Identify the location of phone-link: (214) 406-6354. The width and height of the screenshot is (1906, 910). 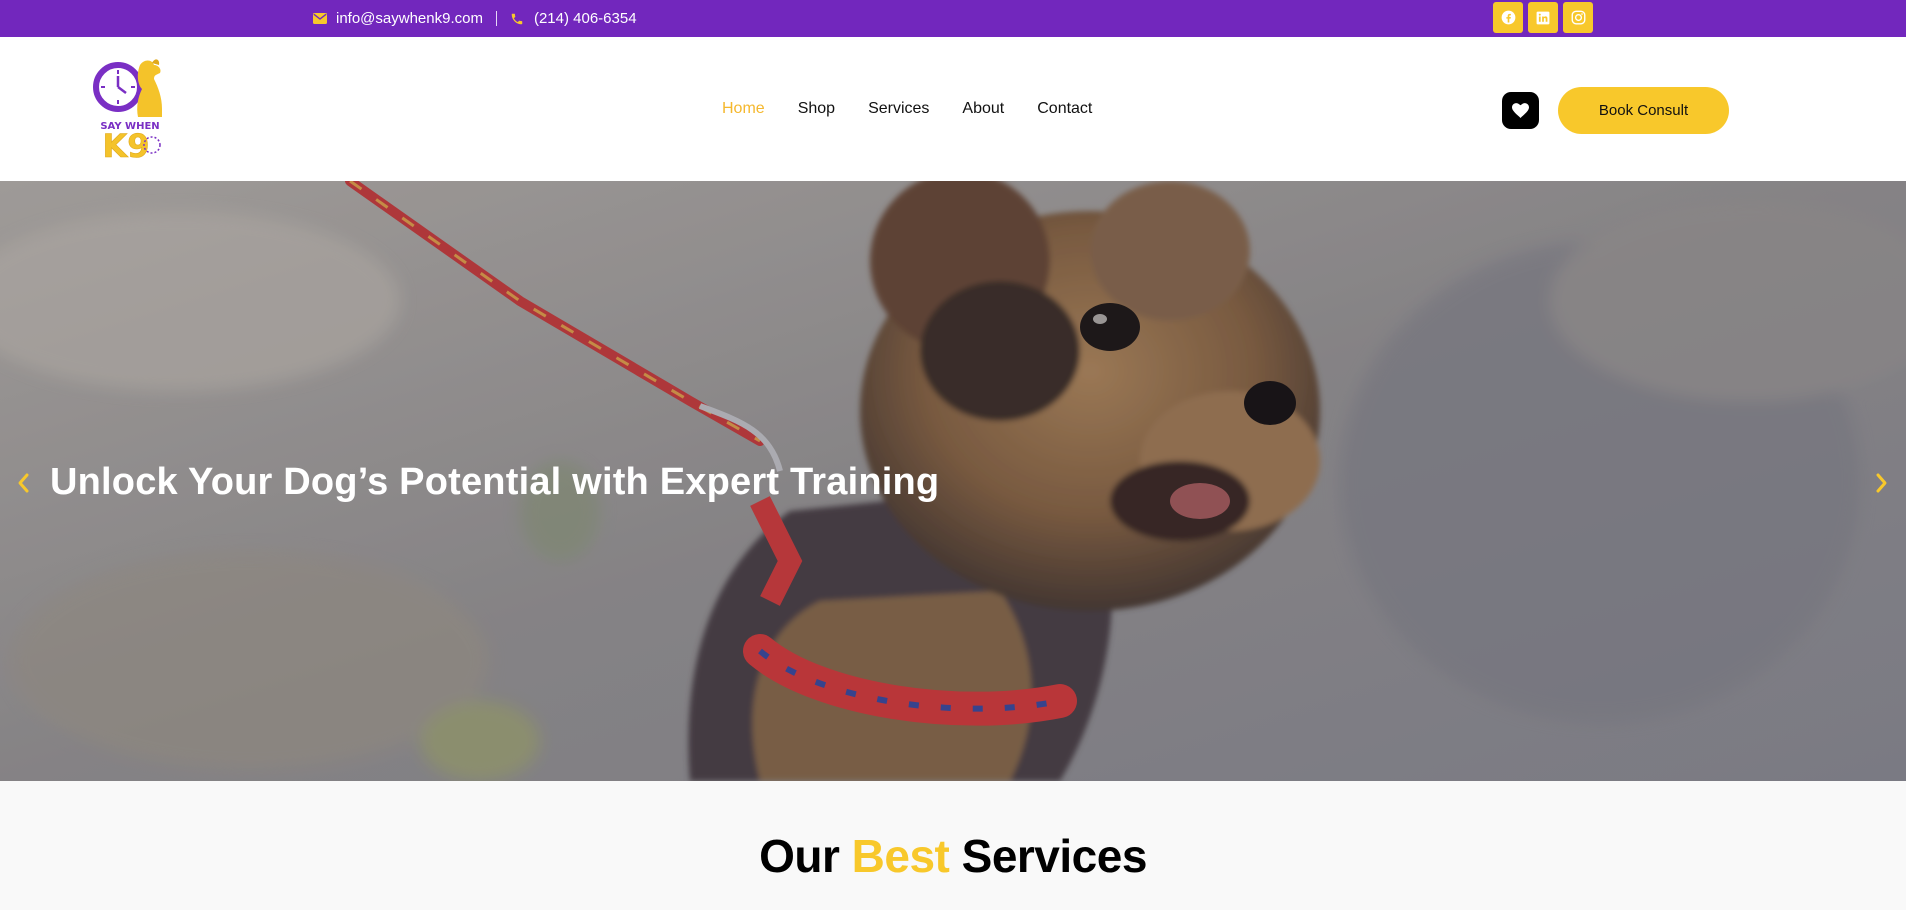
(573, 18).